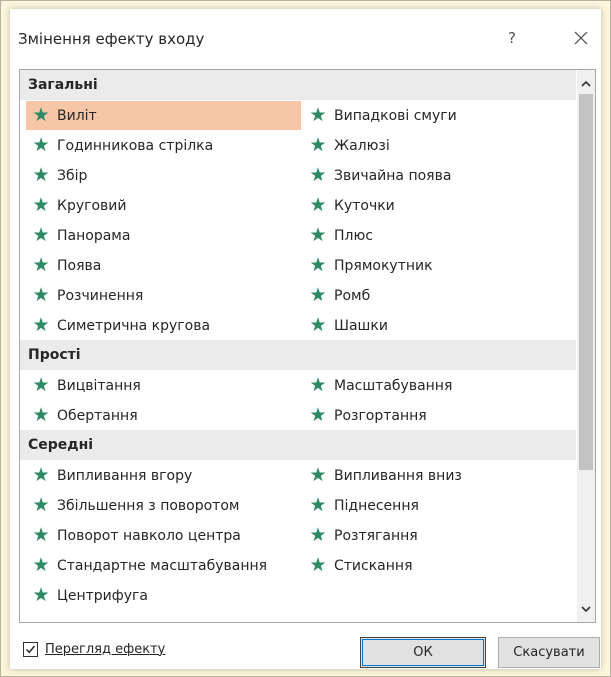 The height and width of the screenshot is (677, 611). What do you see at coordinates (163, 175) in the screenshot?
I see `effect-item: ★ Збір` at bounding box center [163, 175].